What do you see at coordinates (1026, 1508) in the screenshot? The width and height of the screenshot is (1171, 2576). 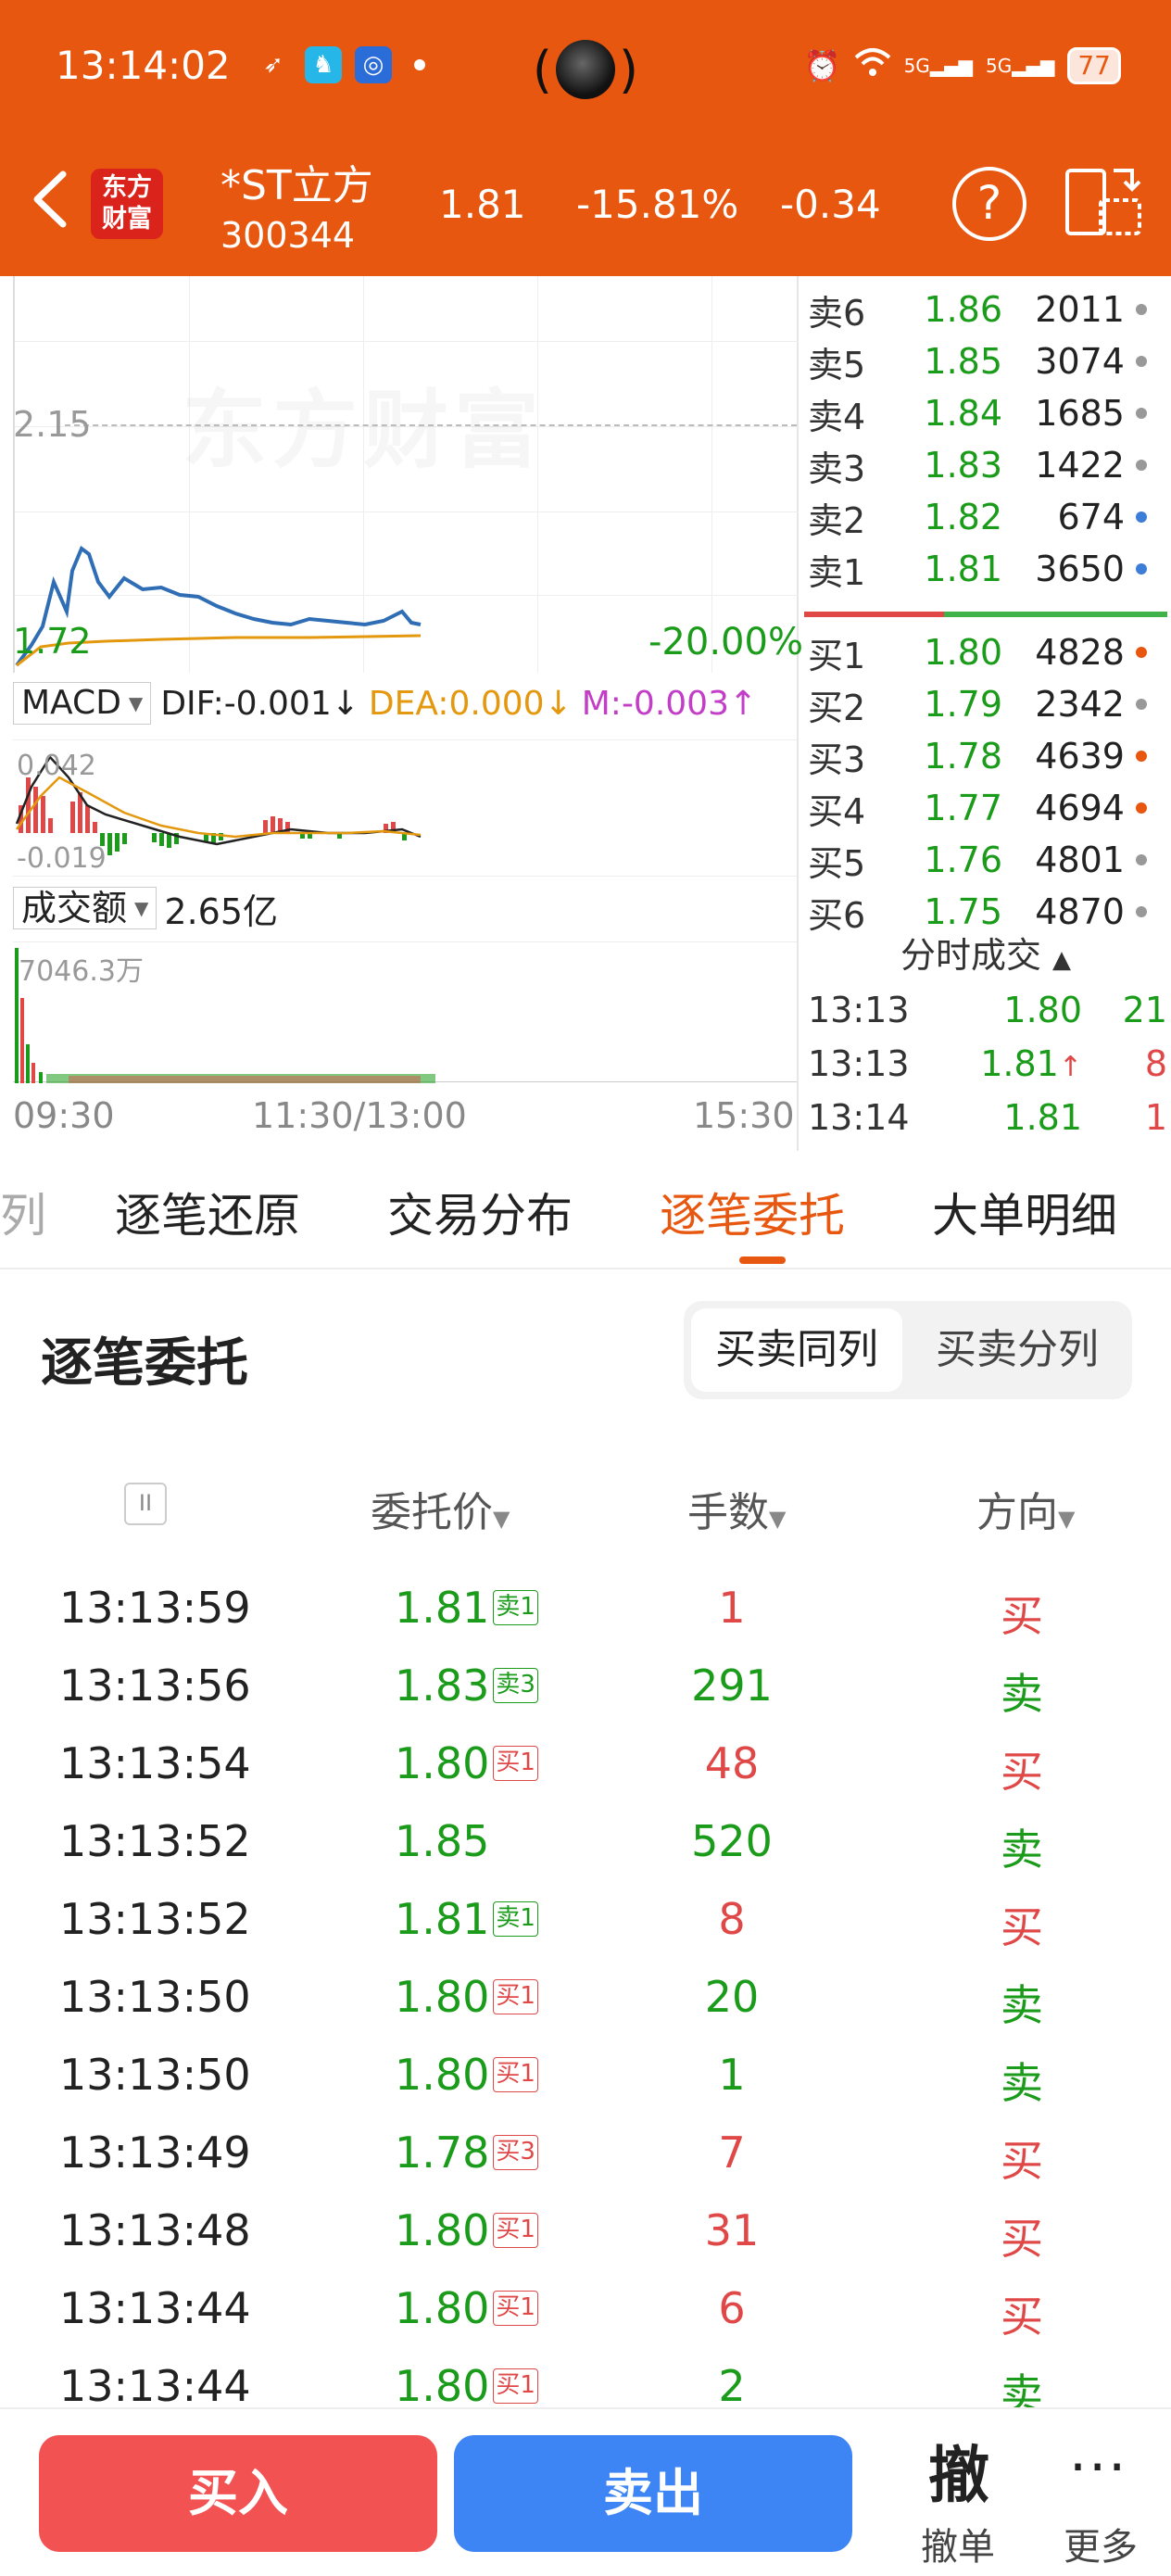 I see `col-header-direction: 方向▼` at bounding box center [1026, 1508].